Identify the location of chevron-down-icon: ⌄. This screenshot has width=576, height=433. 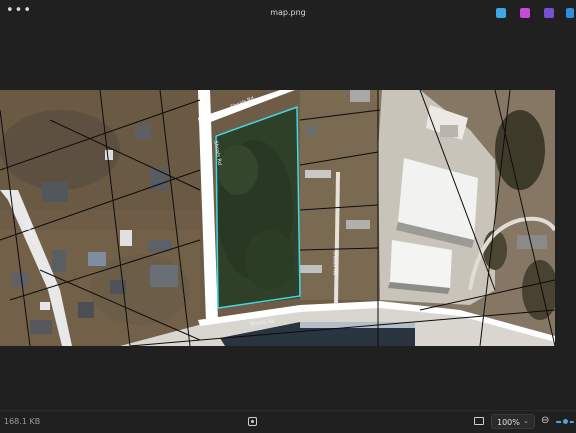
(526, 421).